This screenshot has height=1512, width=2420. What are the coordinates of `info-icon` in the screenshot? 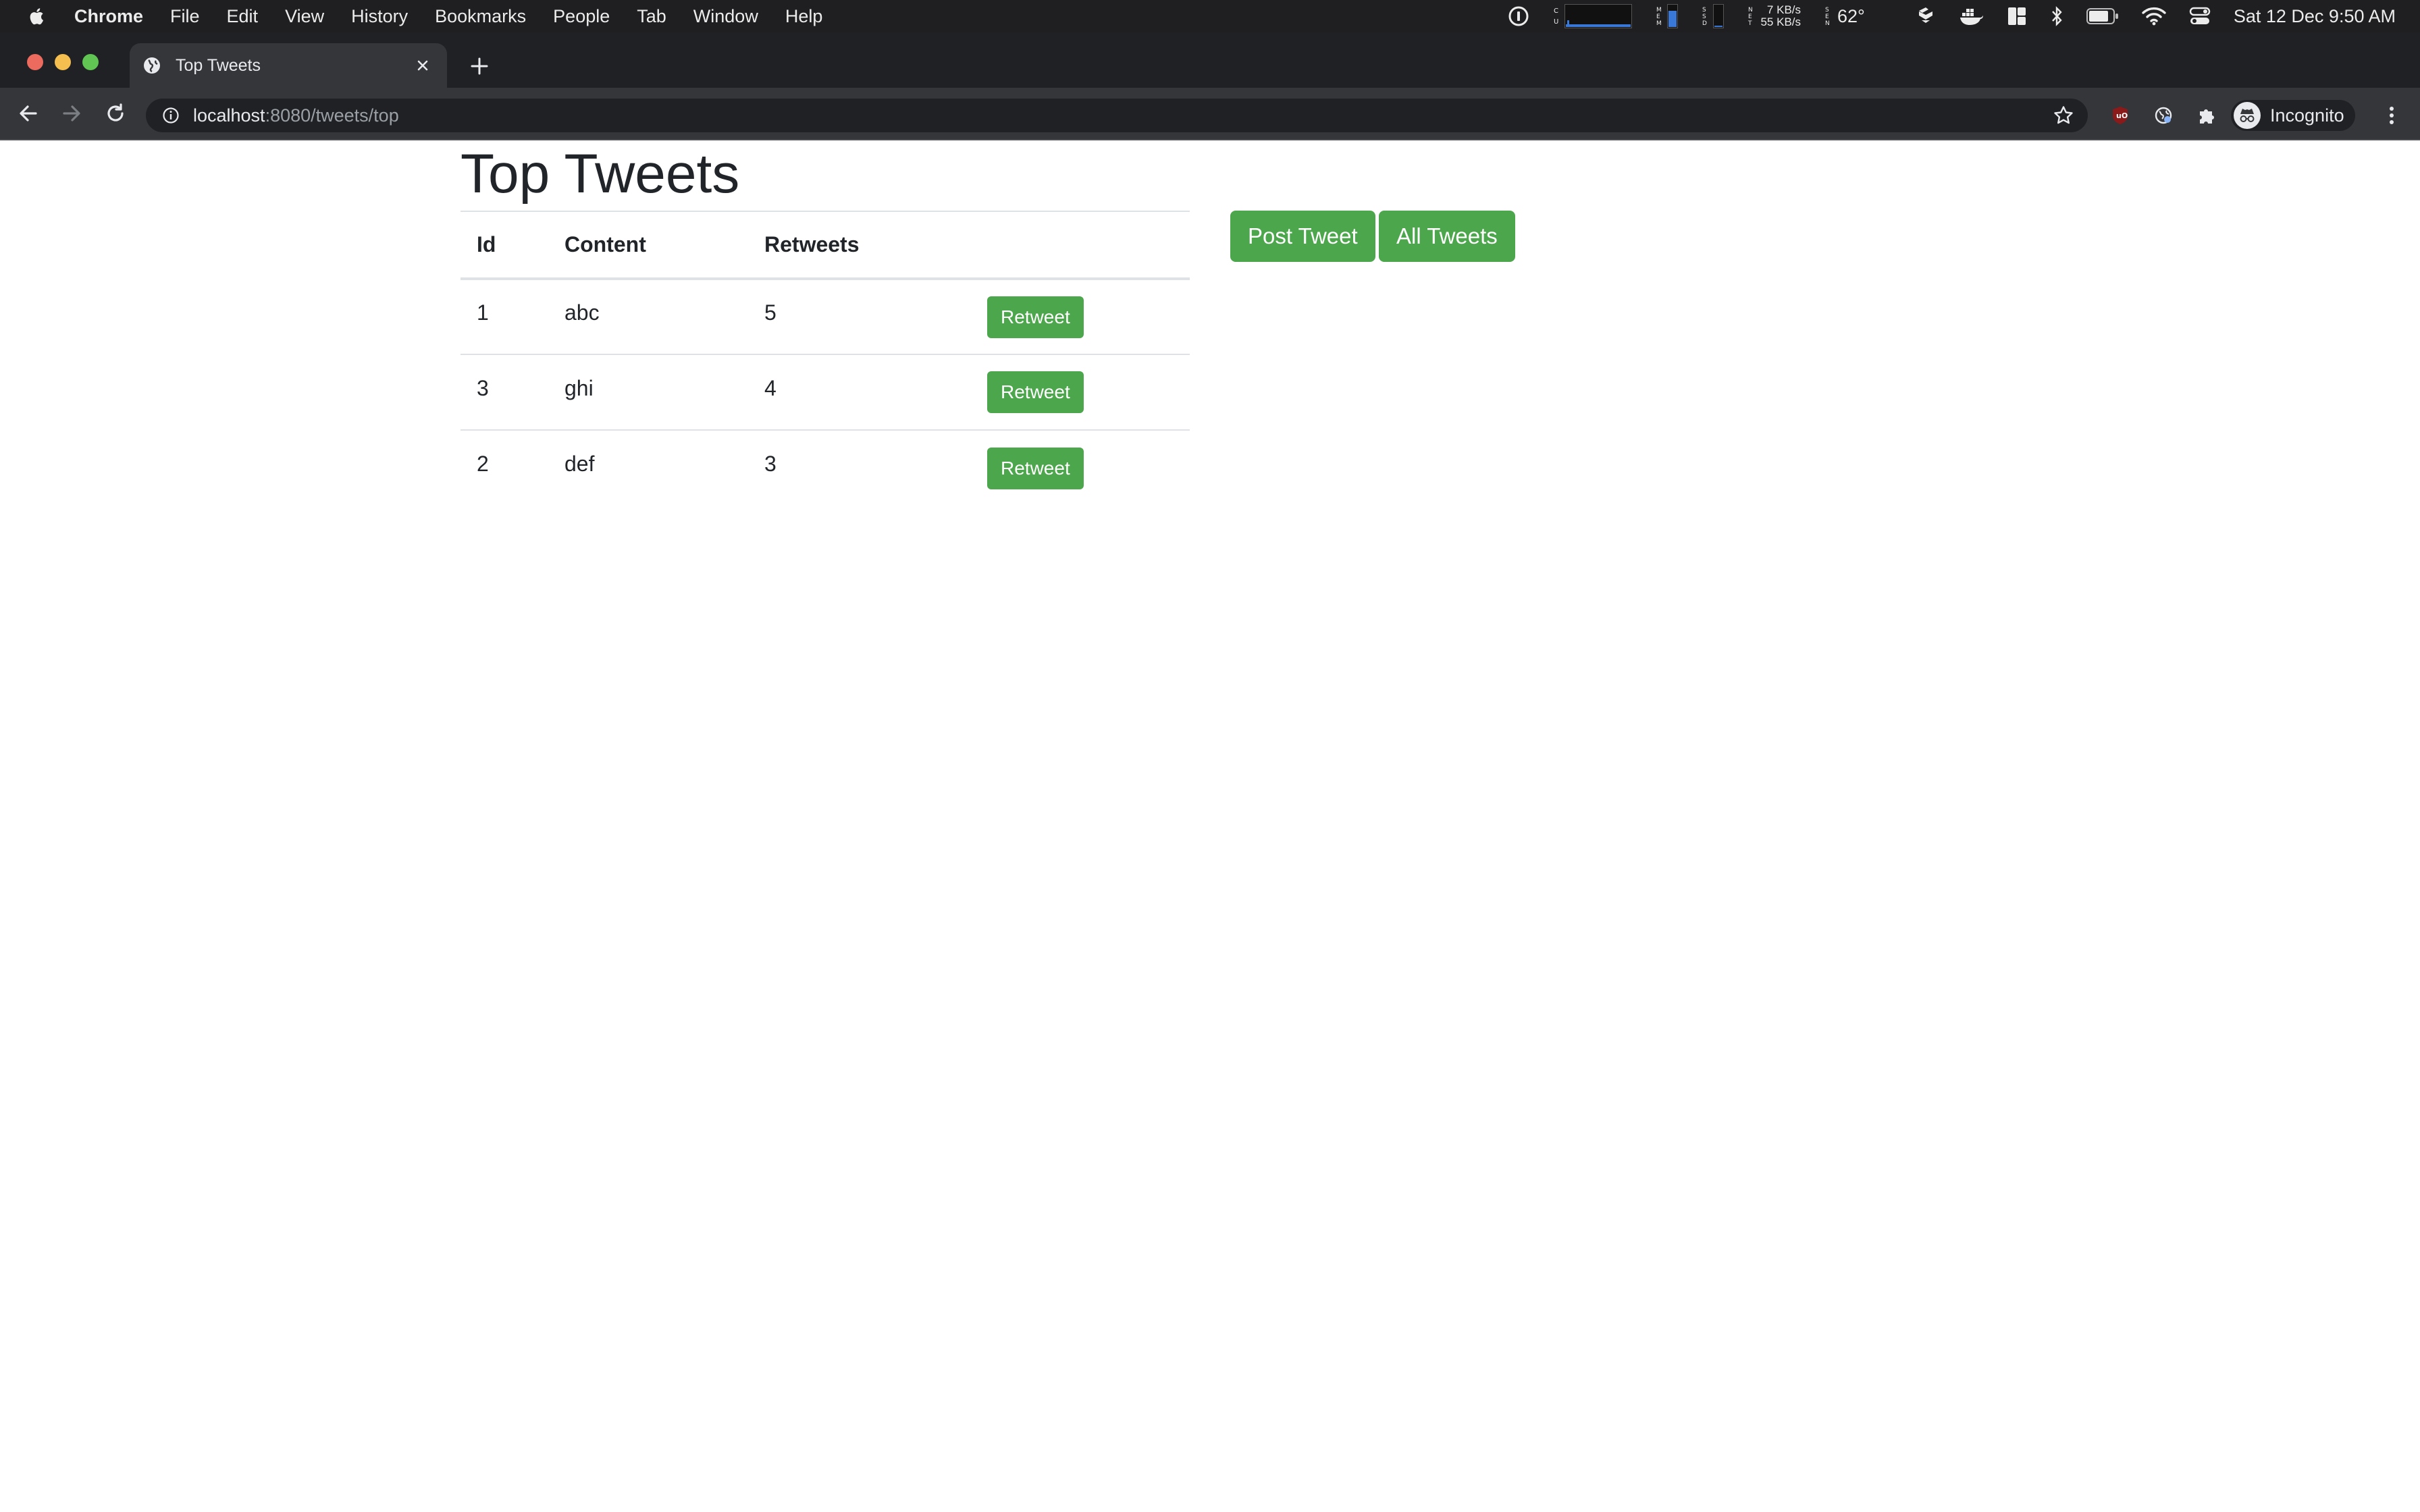 It's located at (171, 116).